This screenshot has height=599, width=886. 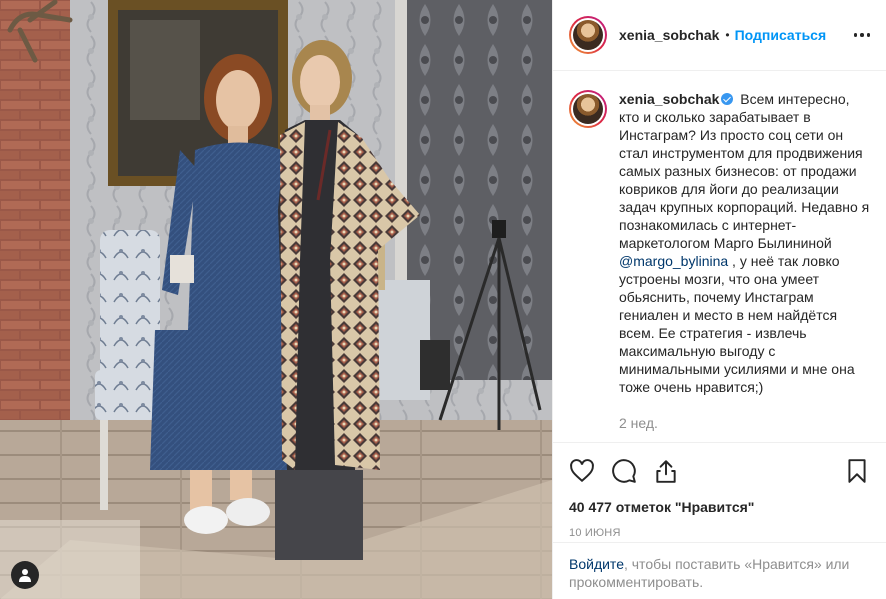 What do you see at coordinates (855, 35) in the screenshot?
I see `more-icon` at bounding box center [855, 35].